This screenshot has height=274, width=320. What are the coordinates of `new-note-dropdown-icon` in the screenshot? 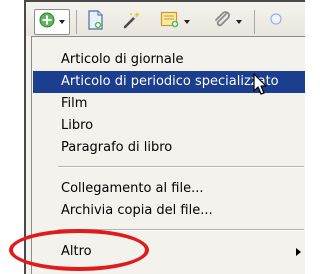 It's located at (170, 22).